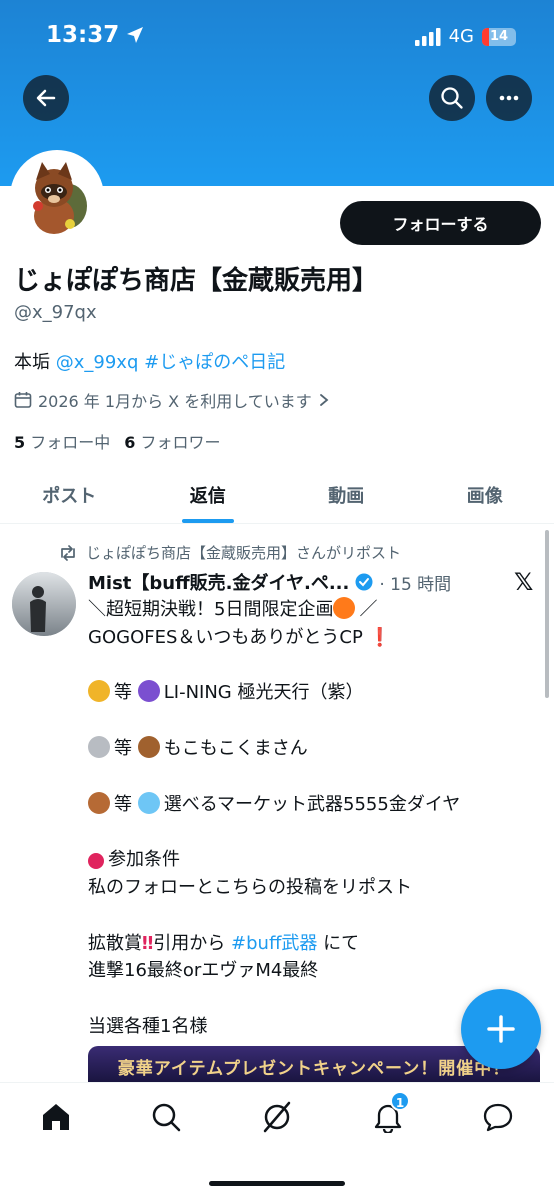 This screenshot has height=1199, width=554. Describe the element at coordinates (196, 281) in the screenshot. I see `profile-name: じょぽぽち商店【金蔵販売用】` at that location.